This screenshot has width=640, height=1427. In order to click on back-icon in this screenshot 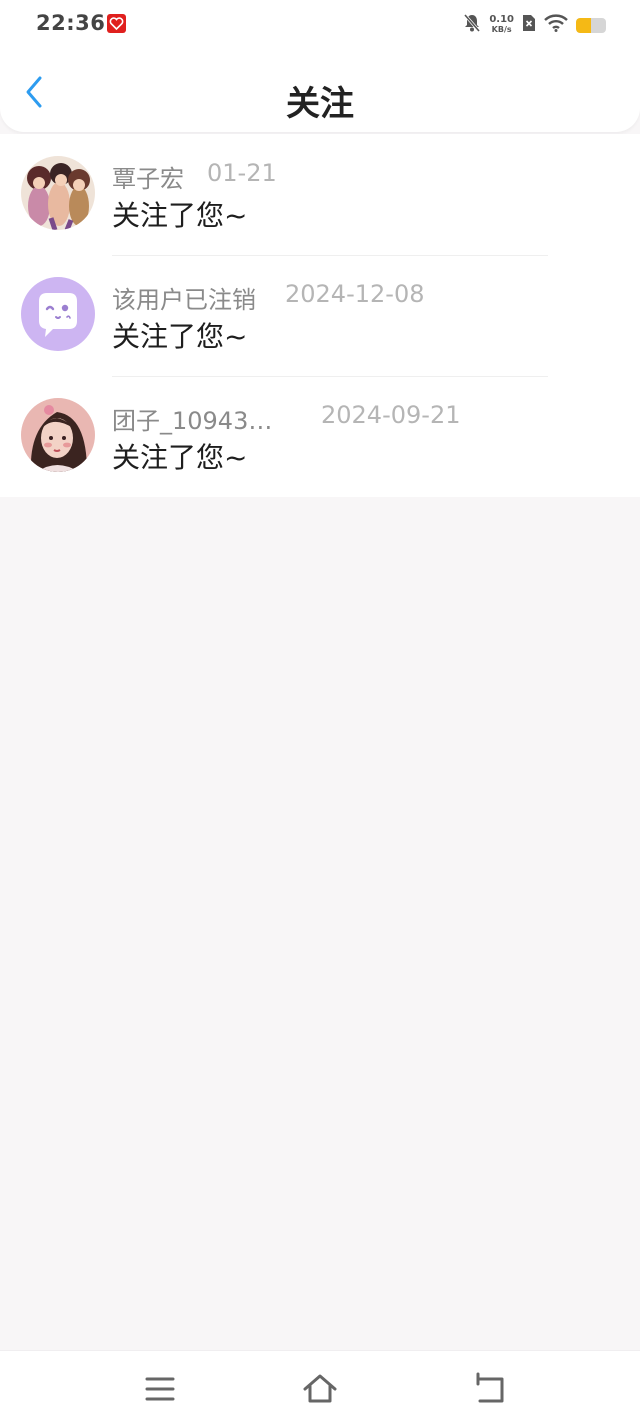, I will do `click(490, 1387)`.